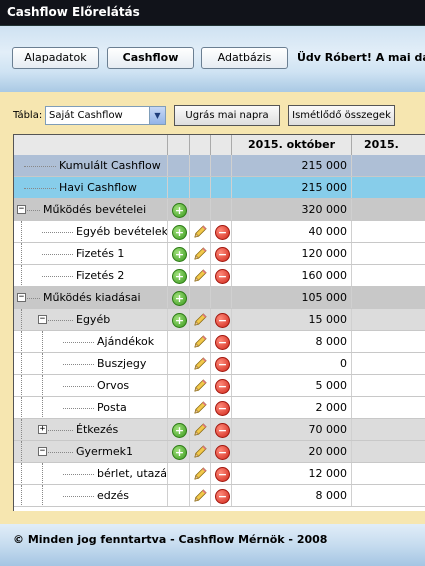 Image resolution: width=425 pixels, height=566 pixels. Describe the element at coordinates (105, 115) in the screenshot. I see `table-select: Saját Cashflow ▼` at that location.